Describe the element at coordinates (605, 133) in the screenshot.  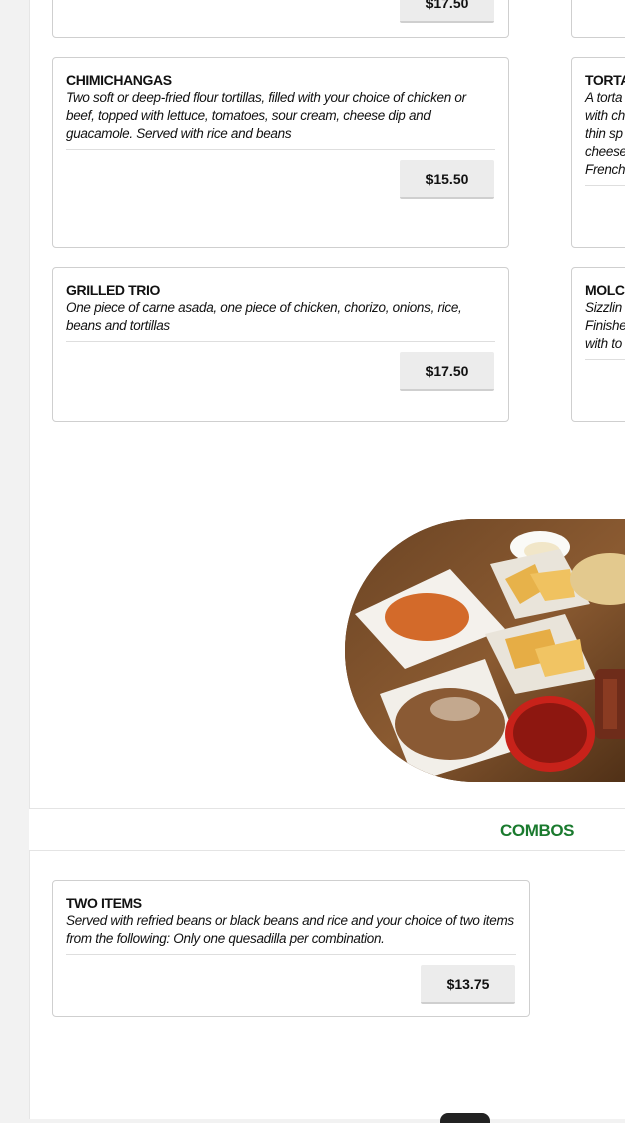
I see `item-description: A torta with ch thin sp cheese French` at that location.